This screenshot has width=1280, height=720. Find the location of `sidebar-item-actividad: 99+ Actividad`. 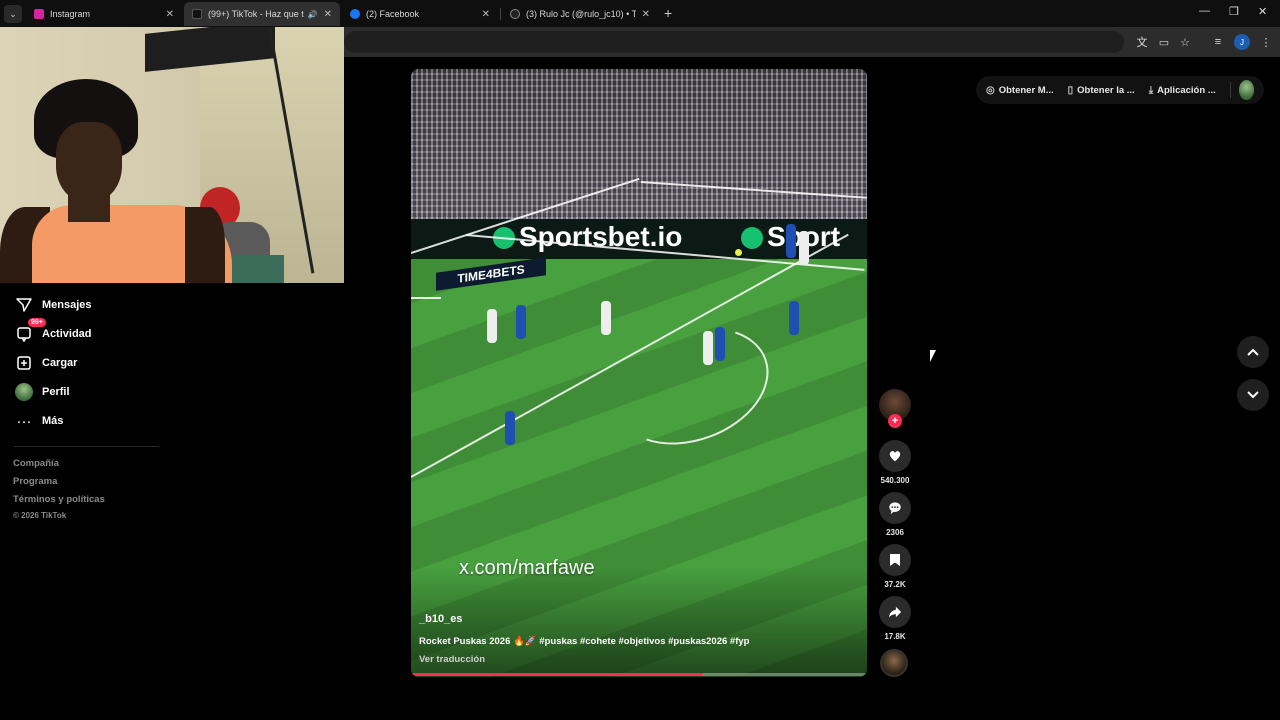

sidebar-item-actividad: 99+ Actividad is located at coordinates (53, 331).